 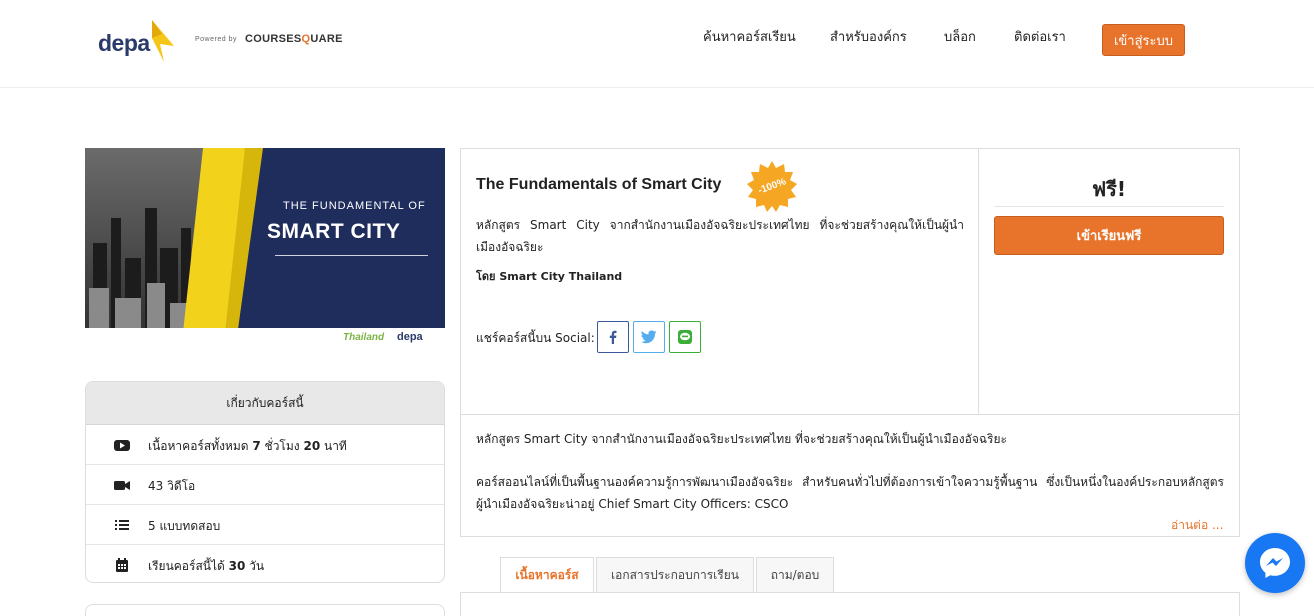 What do you see at coordinates (354, 206) in the screenshot?
I see `banner-subtitle: THE FUNDAMENTAL OF` at bounding box center [354, 206].